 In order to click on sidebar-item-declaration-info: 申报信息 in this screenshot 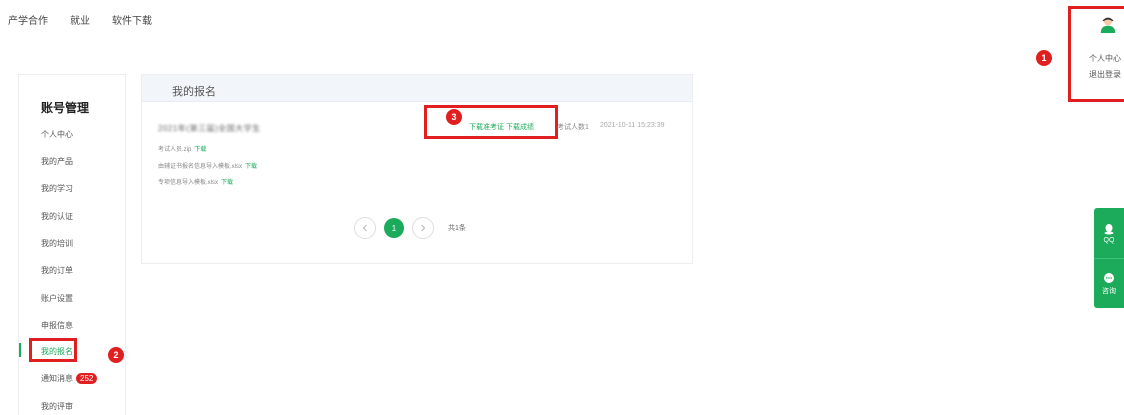, I will do `click(57, 325)`.